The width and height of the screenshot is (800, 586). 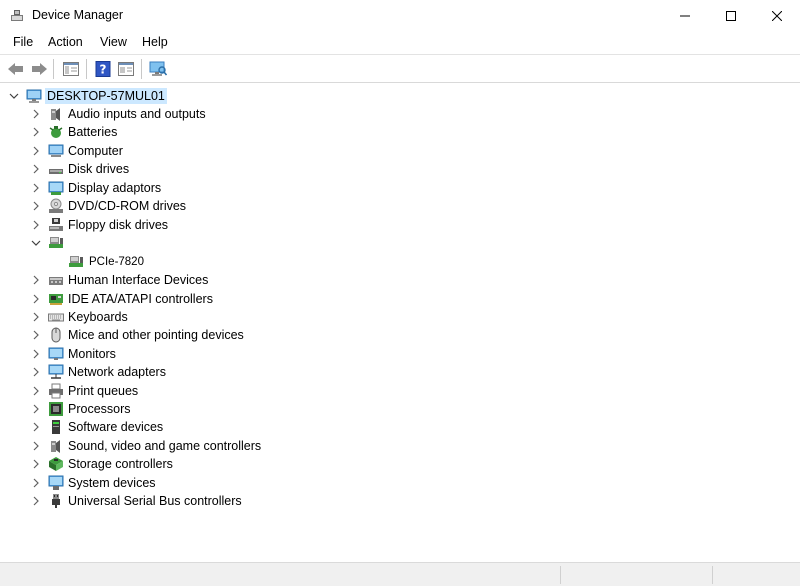 I want to click on tree-category-dvd-drives: DVD/CD-ROM drives, so click(x=400, y=206).